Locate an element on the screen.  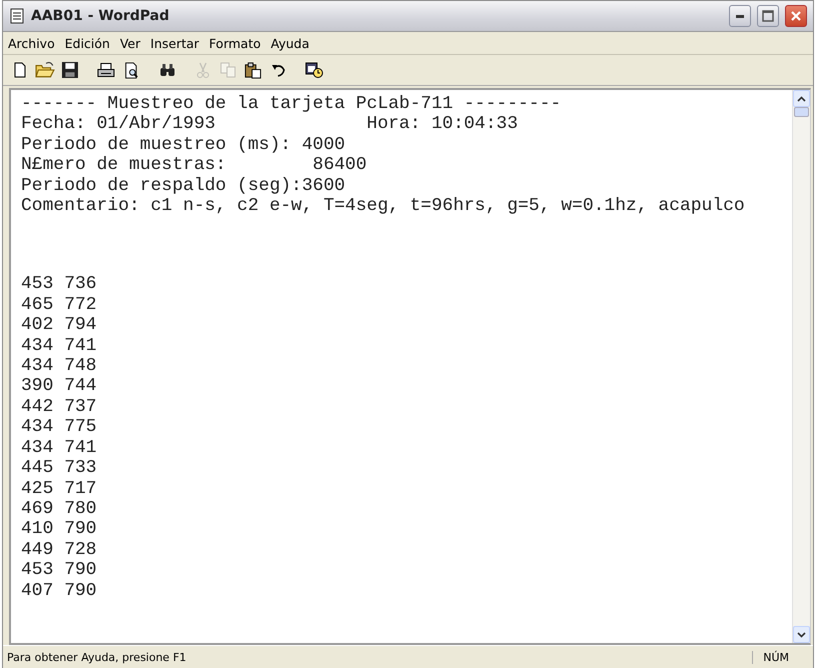
maximize-icon is located at coordinates (768, 16).